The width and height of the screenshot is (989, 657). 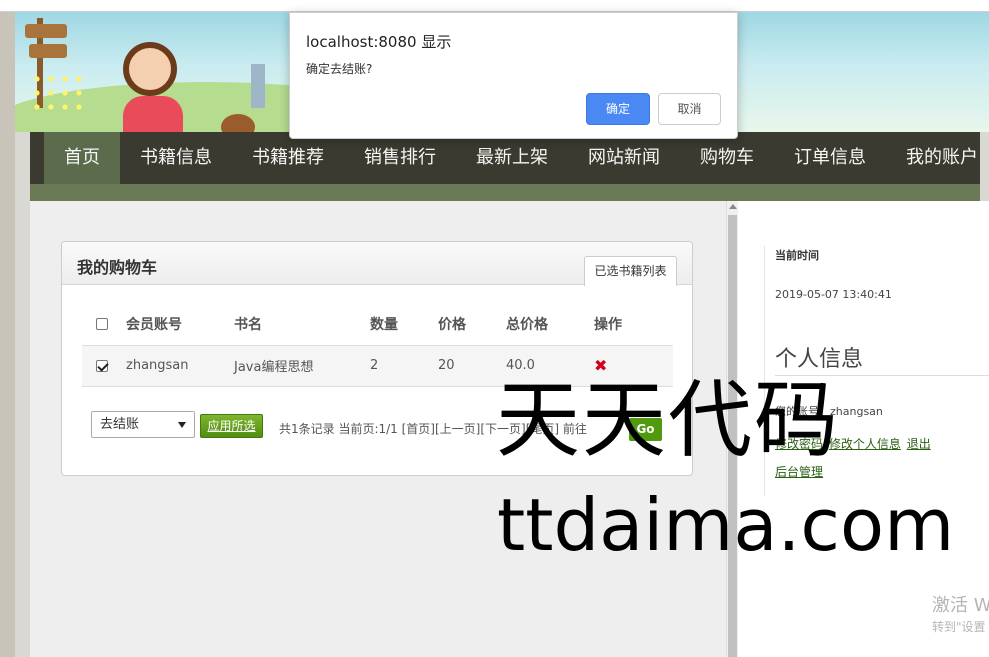 What do you see at coordinates (404, 325) in the screenshot?
I see `column-header-quantity: 数量` at bounding box center [404, 325].